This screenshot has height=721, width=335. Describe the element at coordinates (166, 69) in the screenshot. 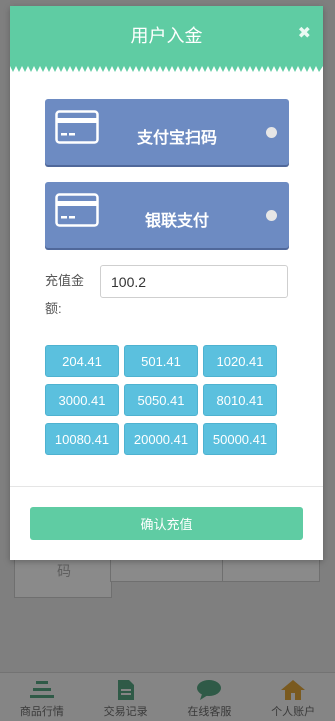

I see `header-zigzag-edge` at that location.